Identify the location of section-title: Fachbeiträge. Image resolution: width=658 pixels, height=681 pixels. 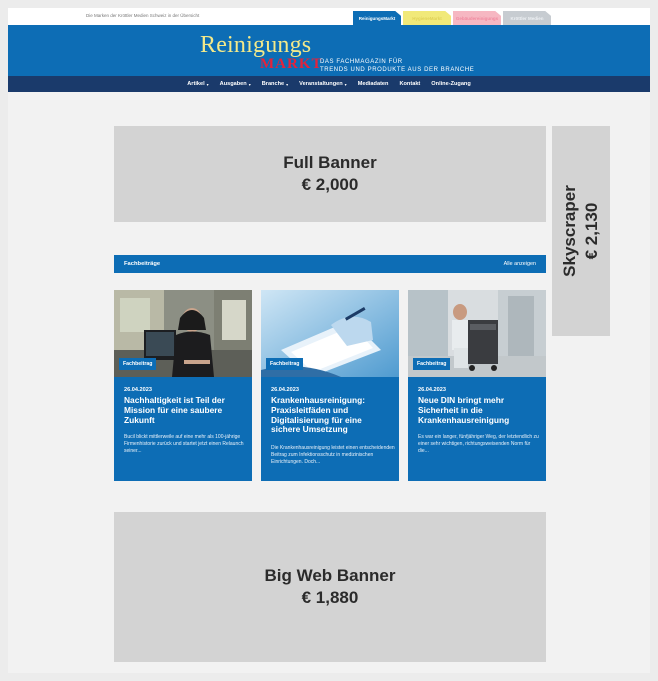
(142, 264).